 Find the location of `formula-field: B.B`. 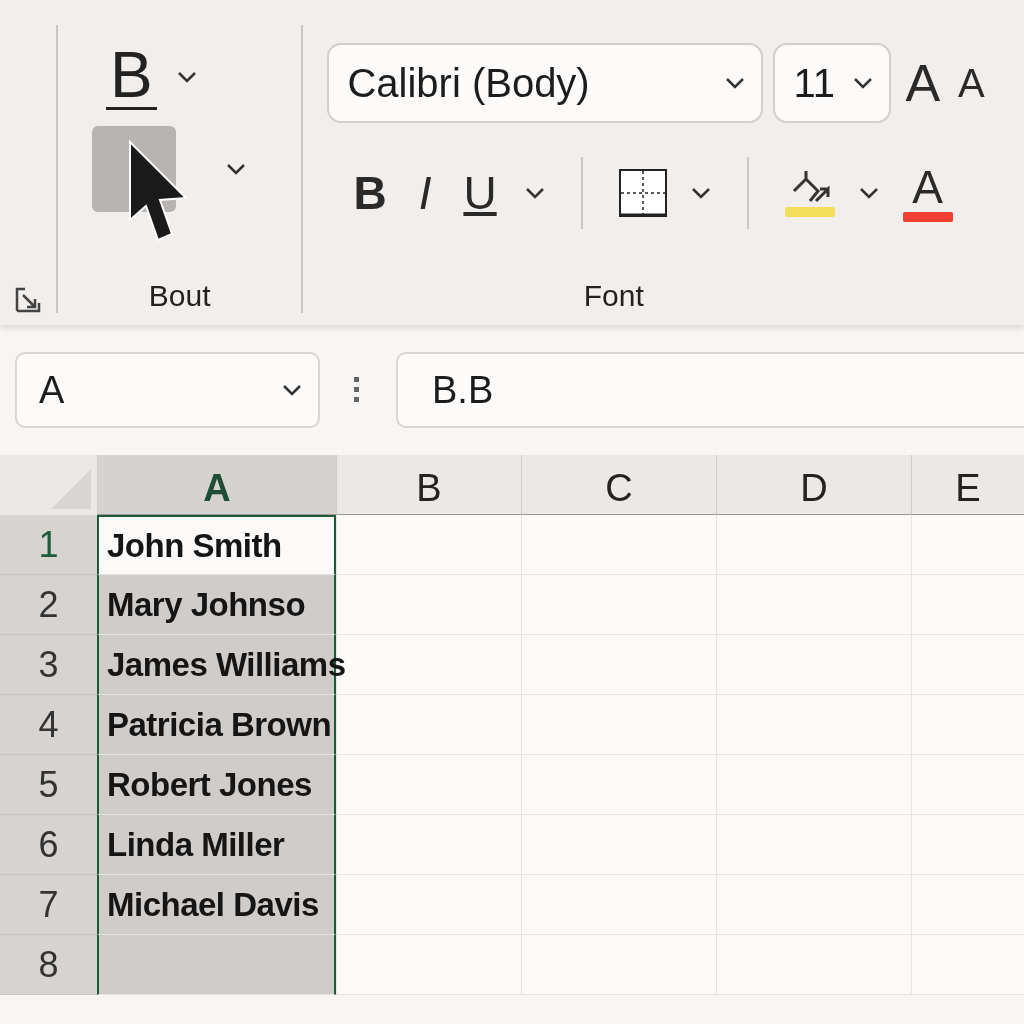

formula-field: B.B is located at coordinates (710, 390).